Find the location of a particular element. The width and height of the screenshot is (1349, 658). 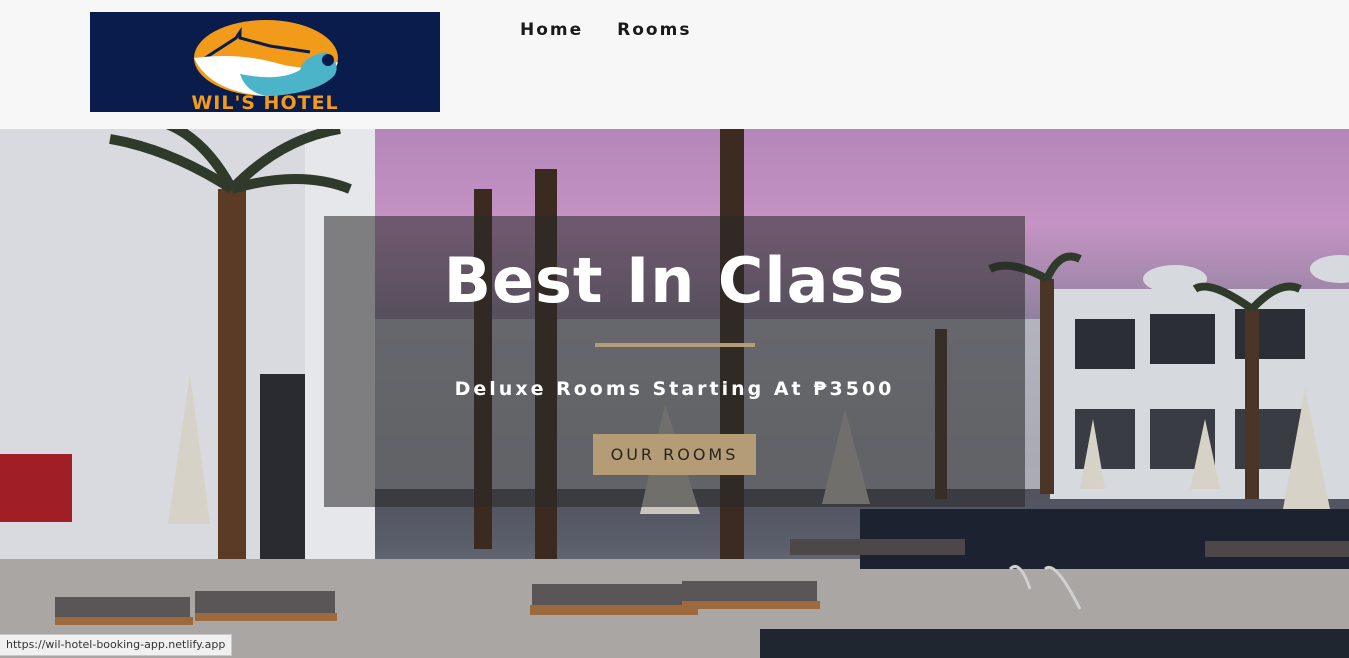

our-rooms-button: OUR ROOMS is located at coordinates (674, 454).